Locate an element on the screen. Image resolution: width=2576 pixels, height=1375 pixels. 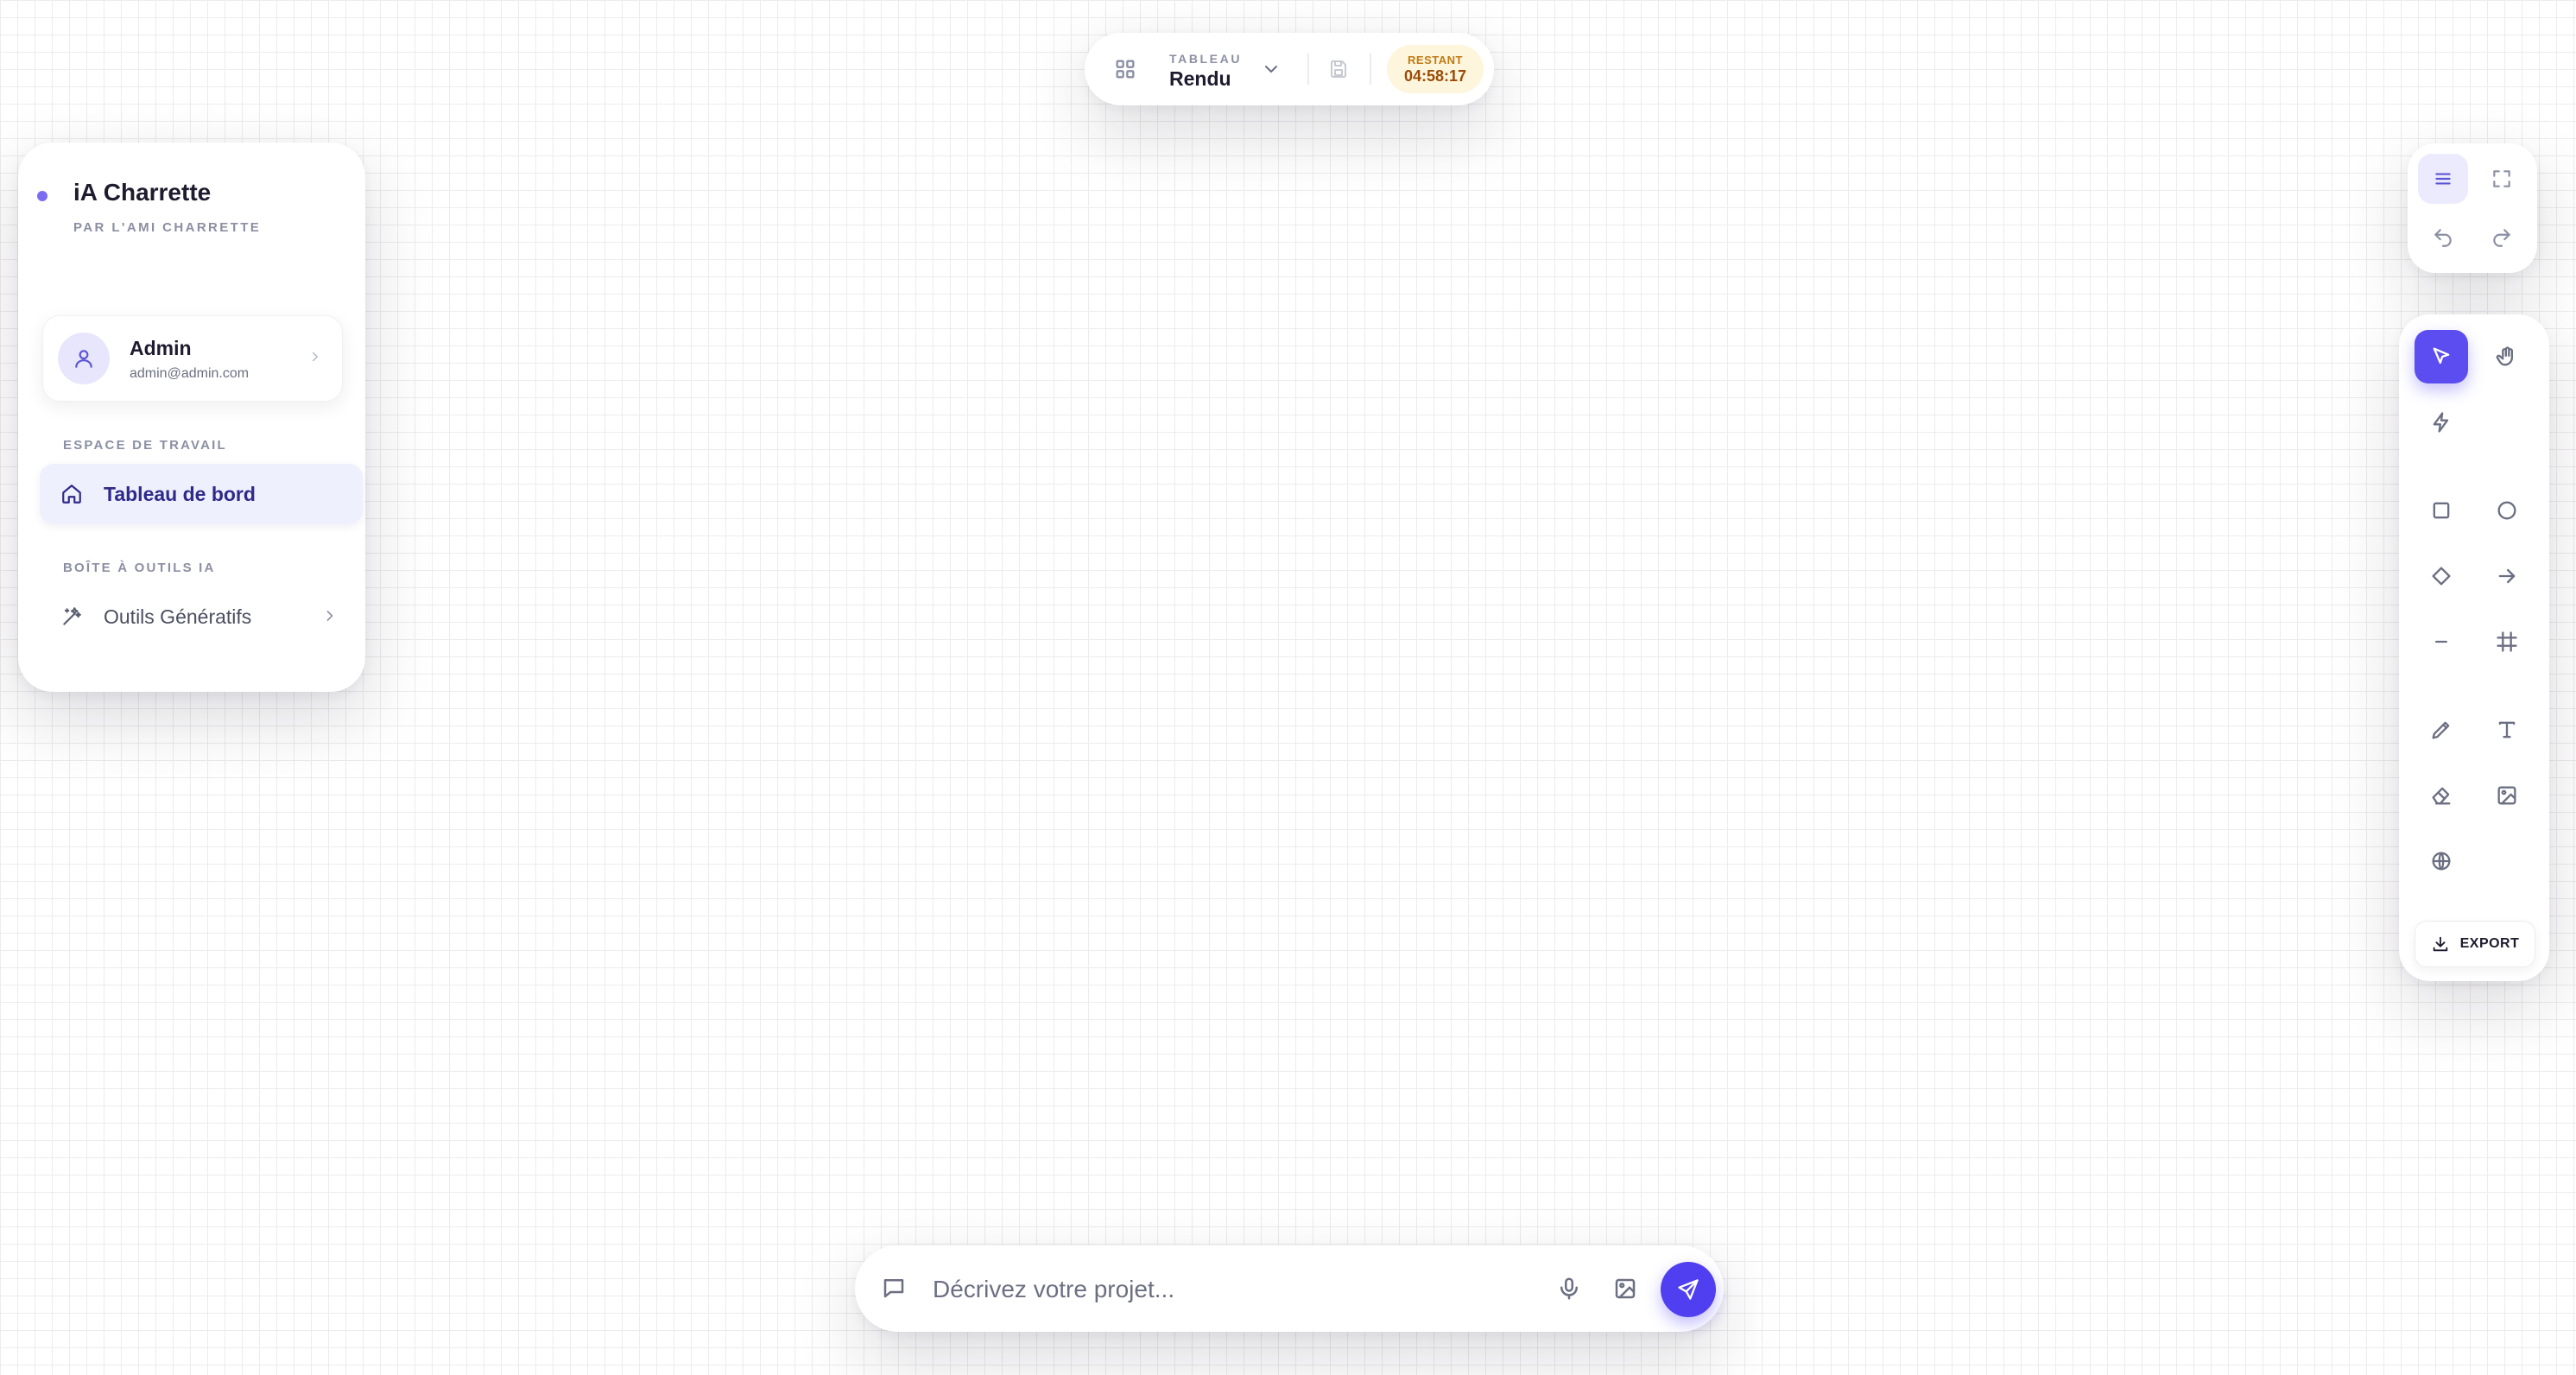
avatar is located at coordinates (84, 358).